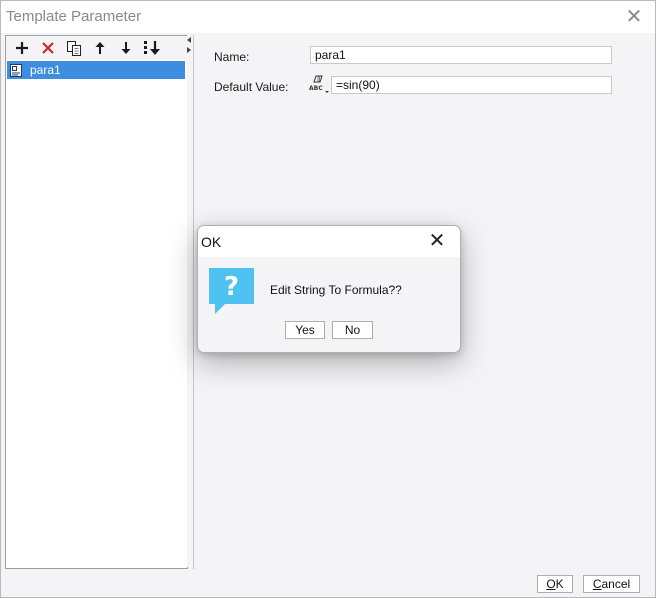 The image size is (656, 598). Describe the element at coordinates (189, 301) in the screenshot. I see `pane-splitter` at that location.